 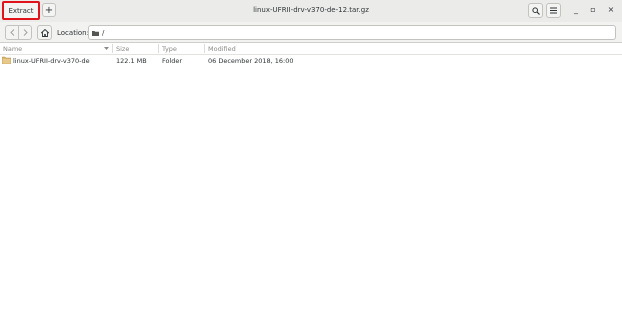 What do you see at coordinates (611, 9) in the screenshot?
I see `close-button: ×` at bounding box center [611, 9].